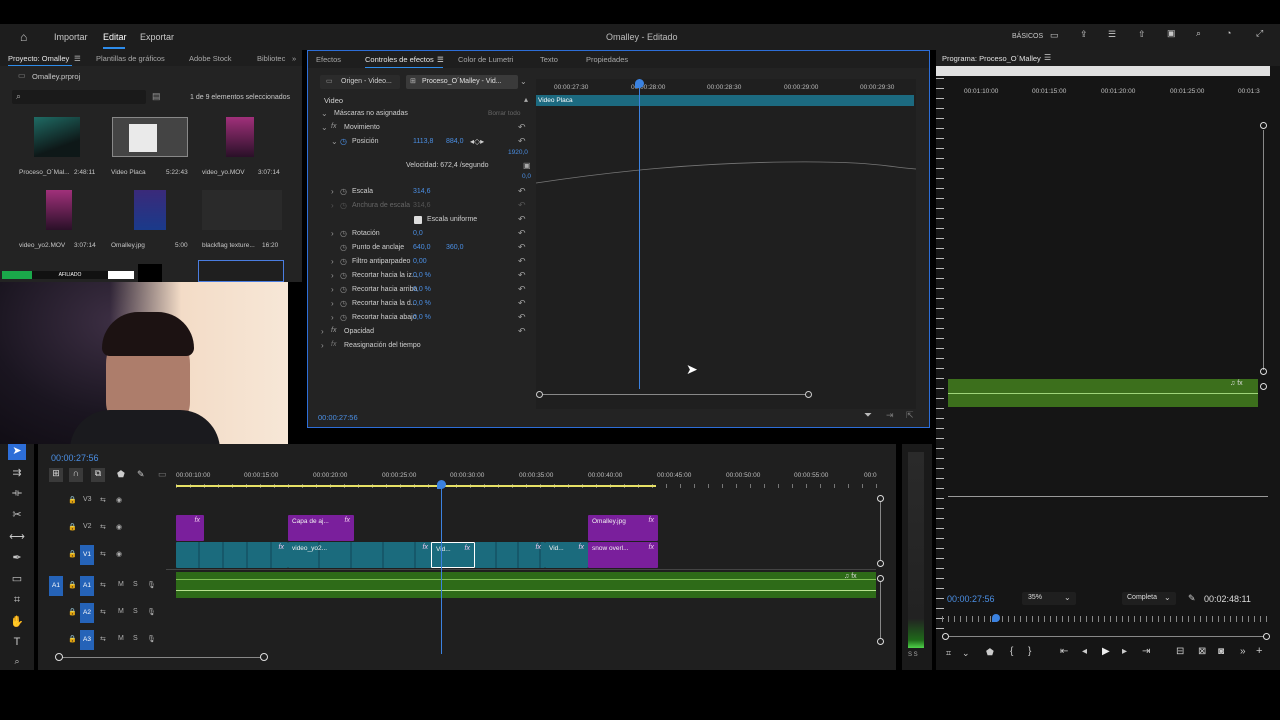 Image resolution: width=1280 pixels, height=720 pixels. Describe the element at coordinates (880, 563) in the screenshot. I see `tl-vscroll-mid` at that location.